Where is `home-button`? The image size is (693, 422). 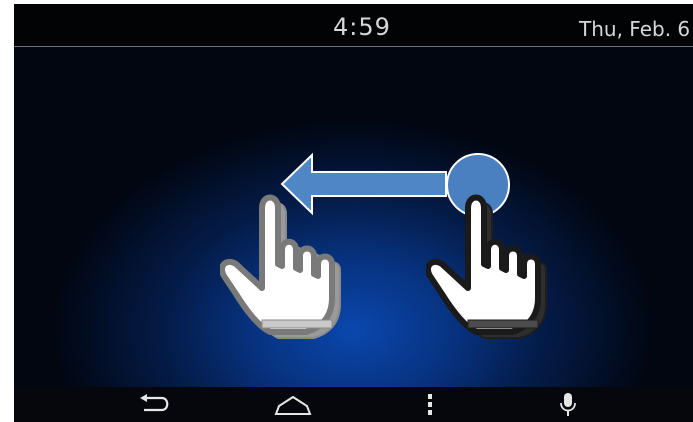 home-button is located at coordinates (293, 404).